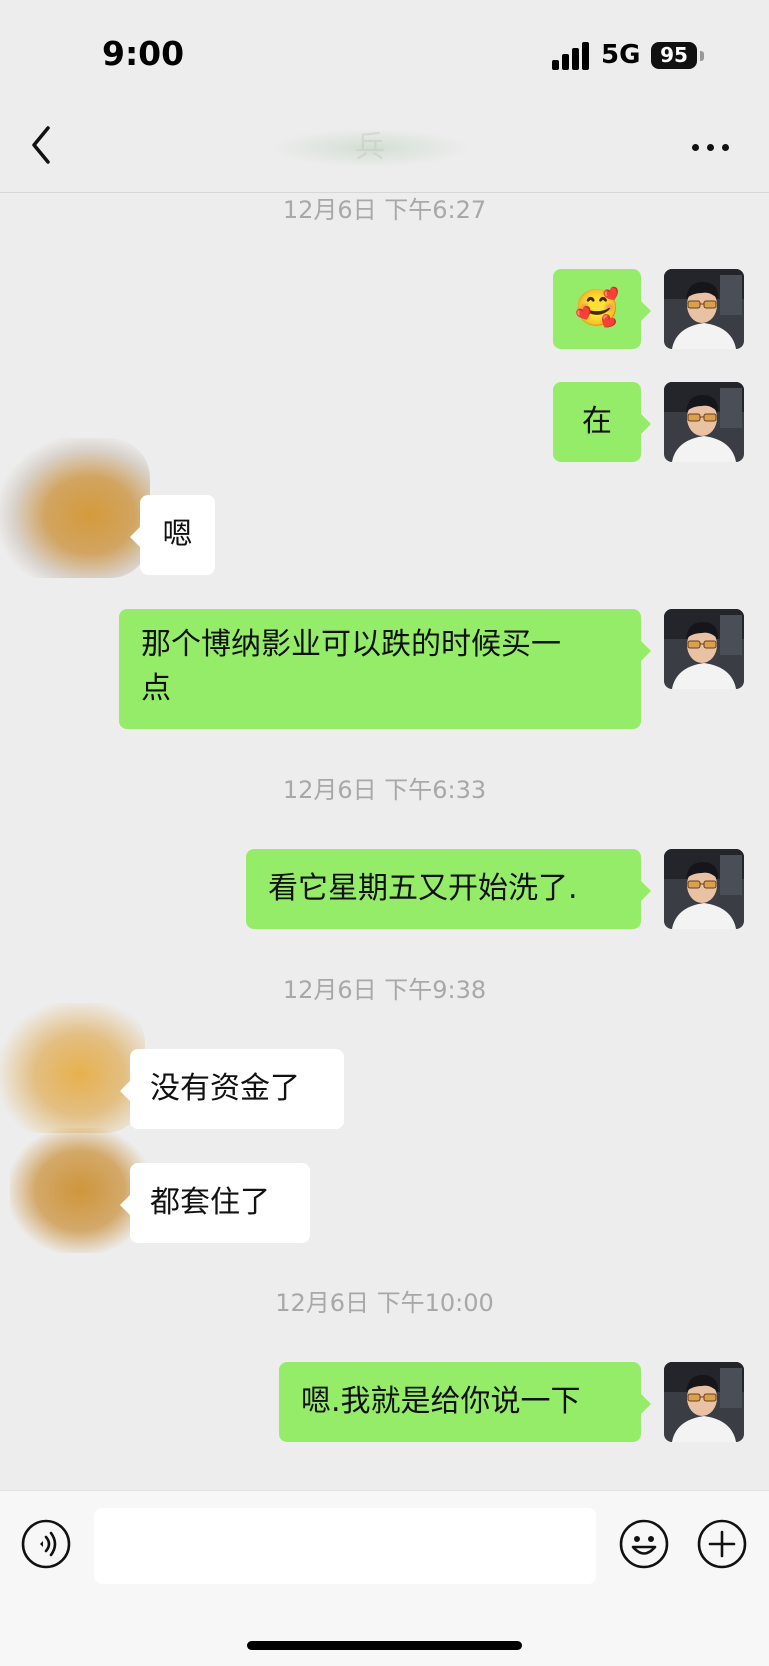 Image resolution: width=769 pixels, height=1666 pixels. I want to click on message-input, so click(345, 1546).